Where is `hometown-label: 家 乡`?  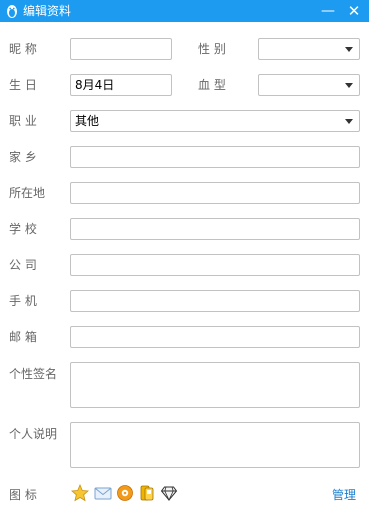
hometown-label: 家 乡 is located at coordinates (23, 157).